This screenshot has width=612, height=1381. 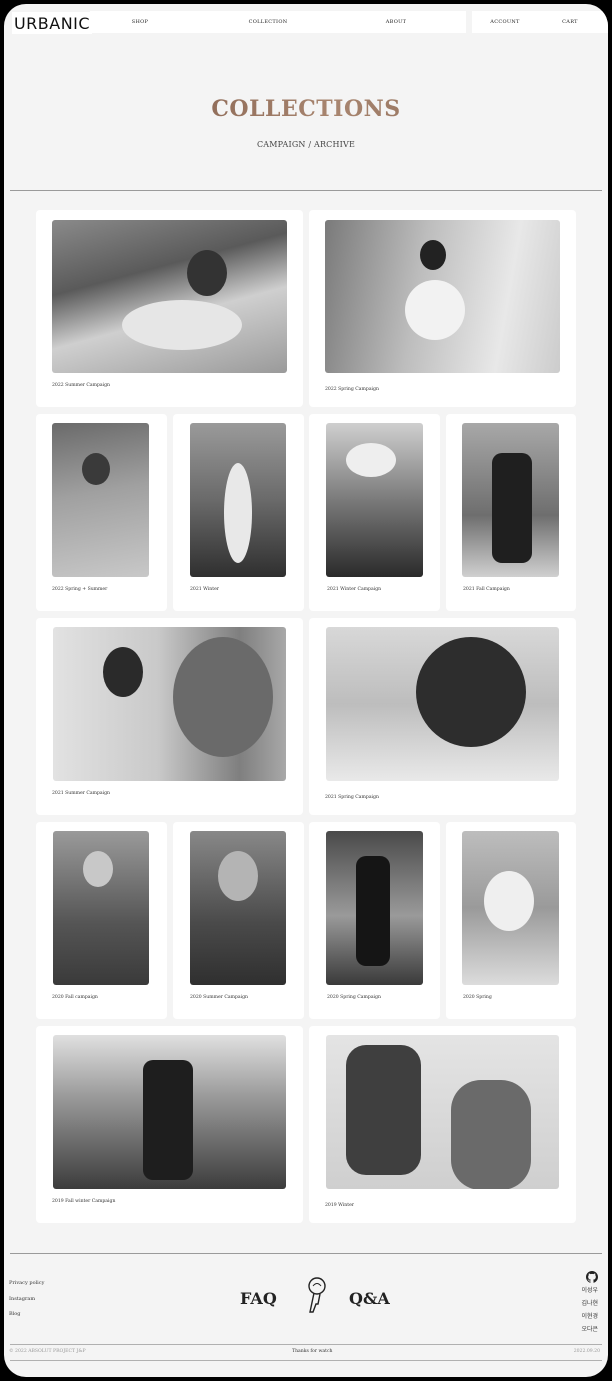 I want to click on collection-card: 2021 Winter Campaign, so click(x=374, y=512).